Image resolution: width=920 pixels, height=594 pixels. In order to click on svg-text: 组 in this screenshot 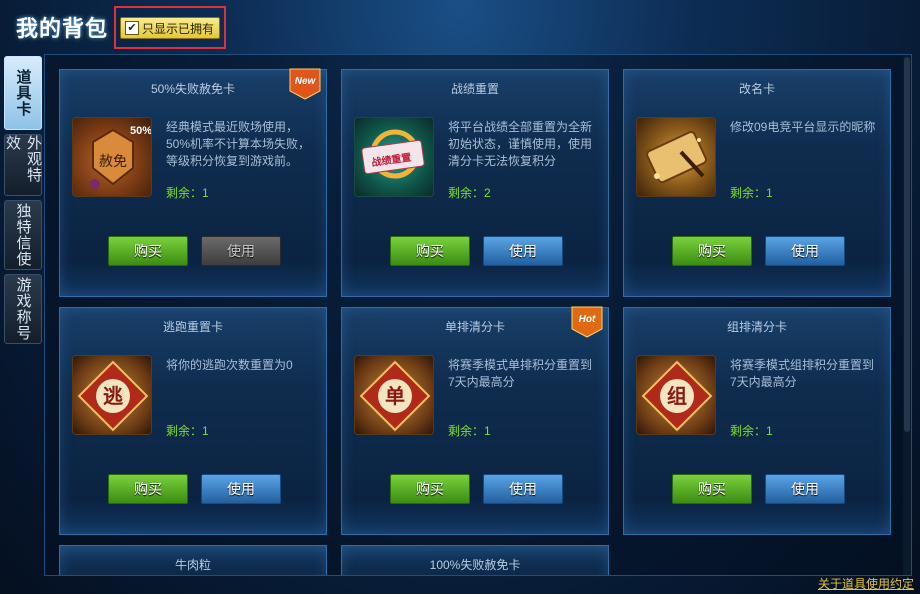, I will do `click(677, 396)`.